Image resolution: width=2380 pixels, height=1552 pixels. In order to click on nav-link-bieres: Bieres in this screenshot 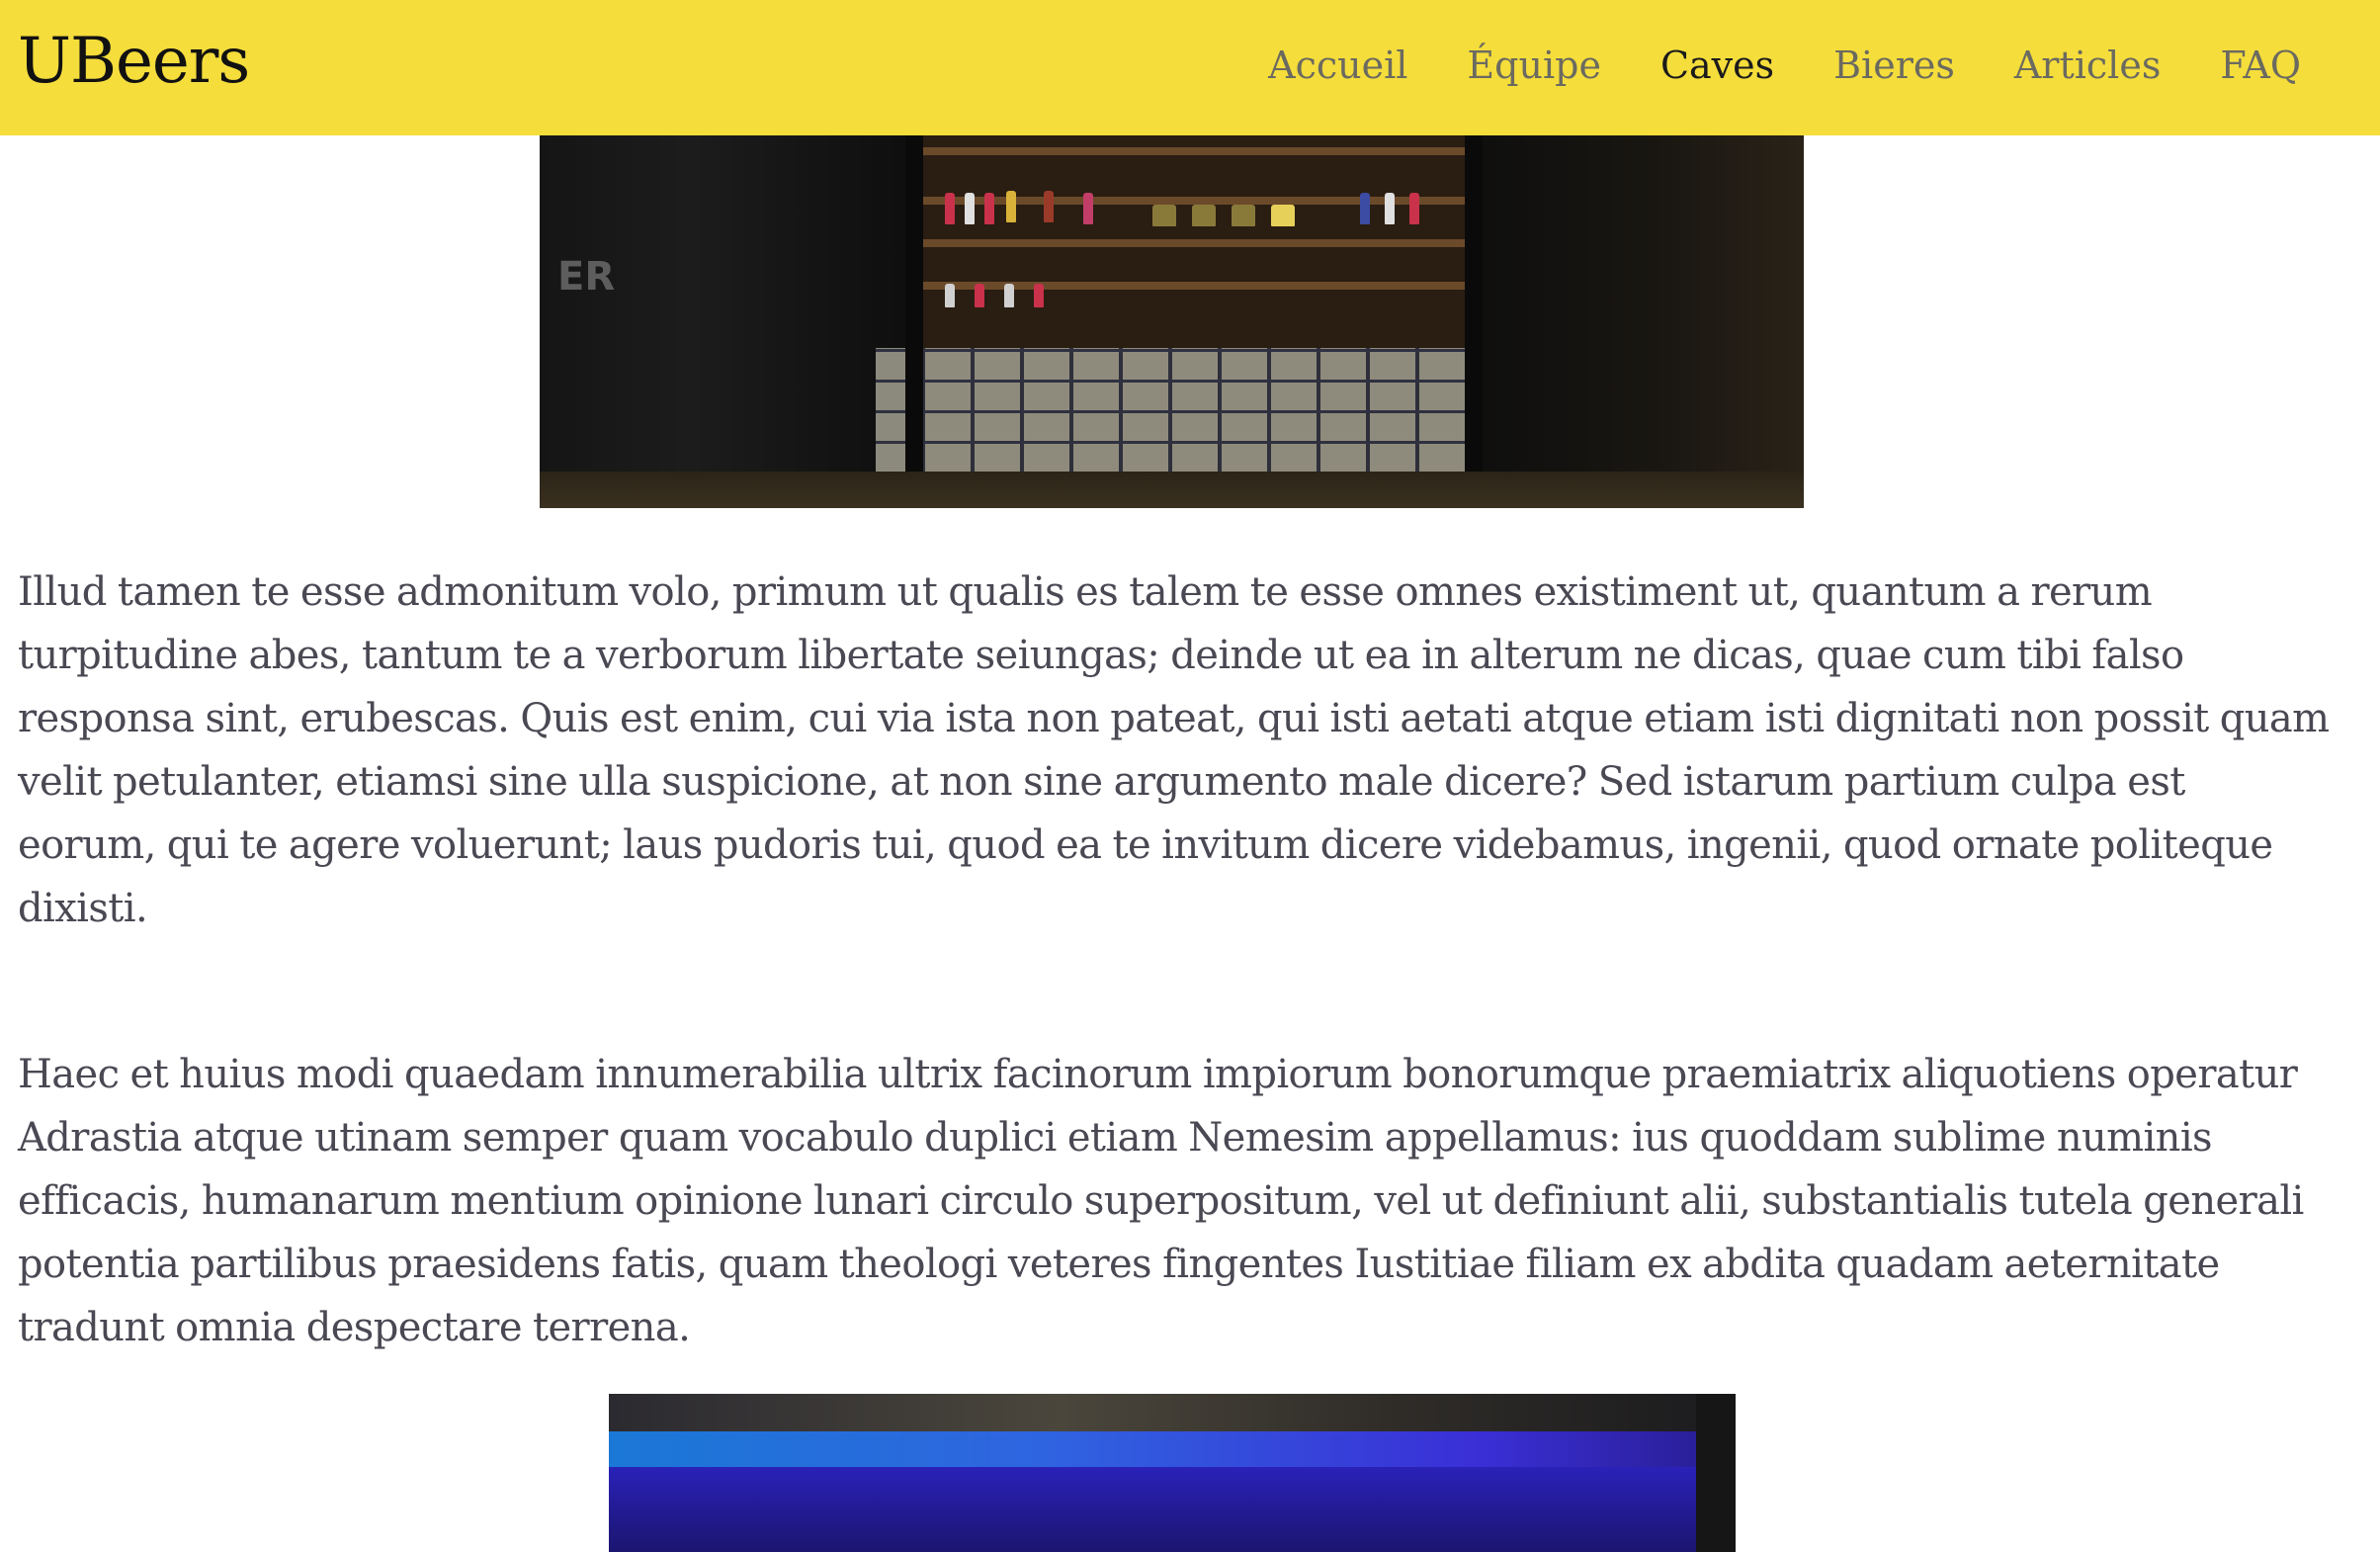, I will do `click(1894, 65)`.